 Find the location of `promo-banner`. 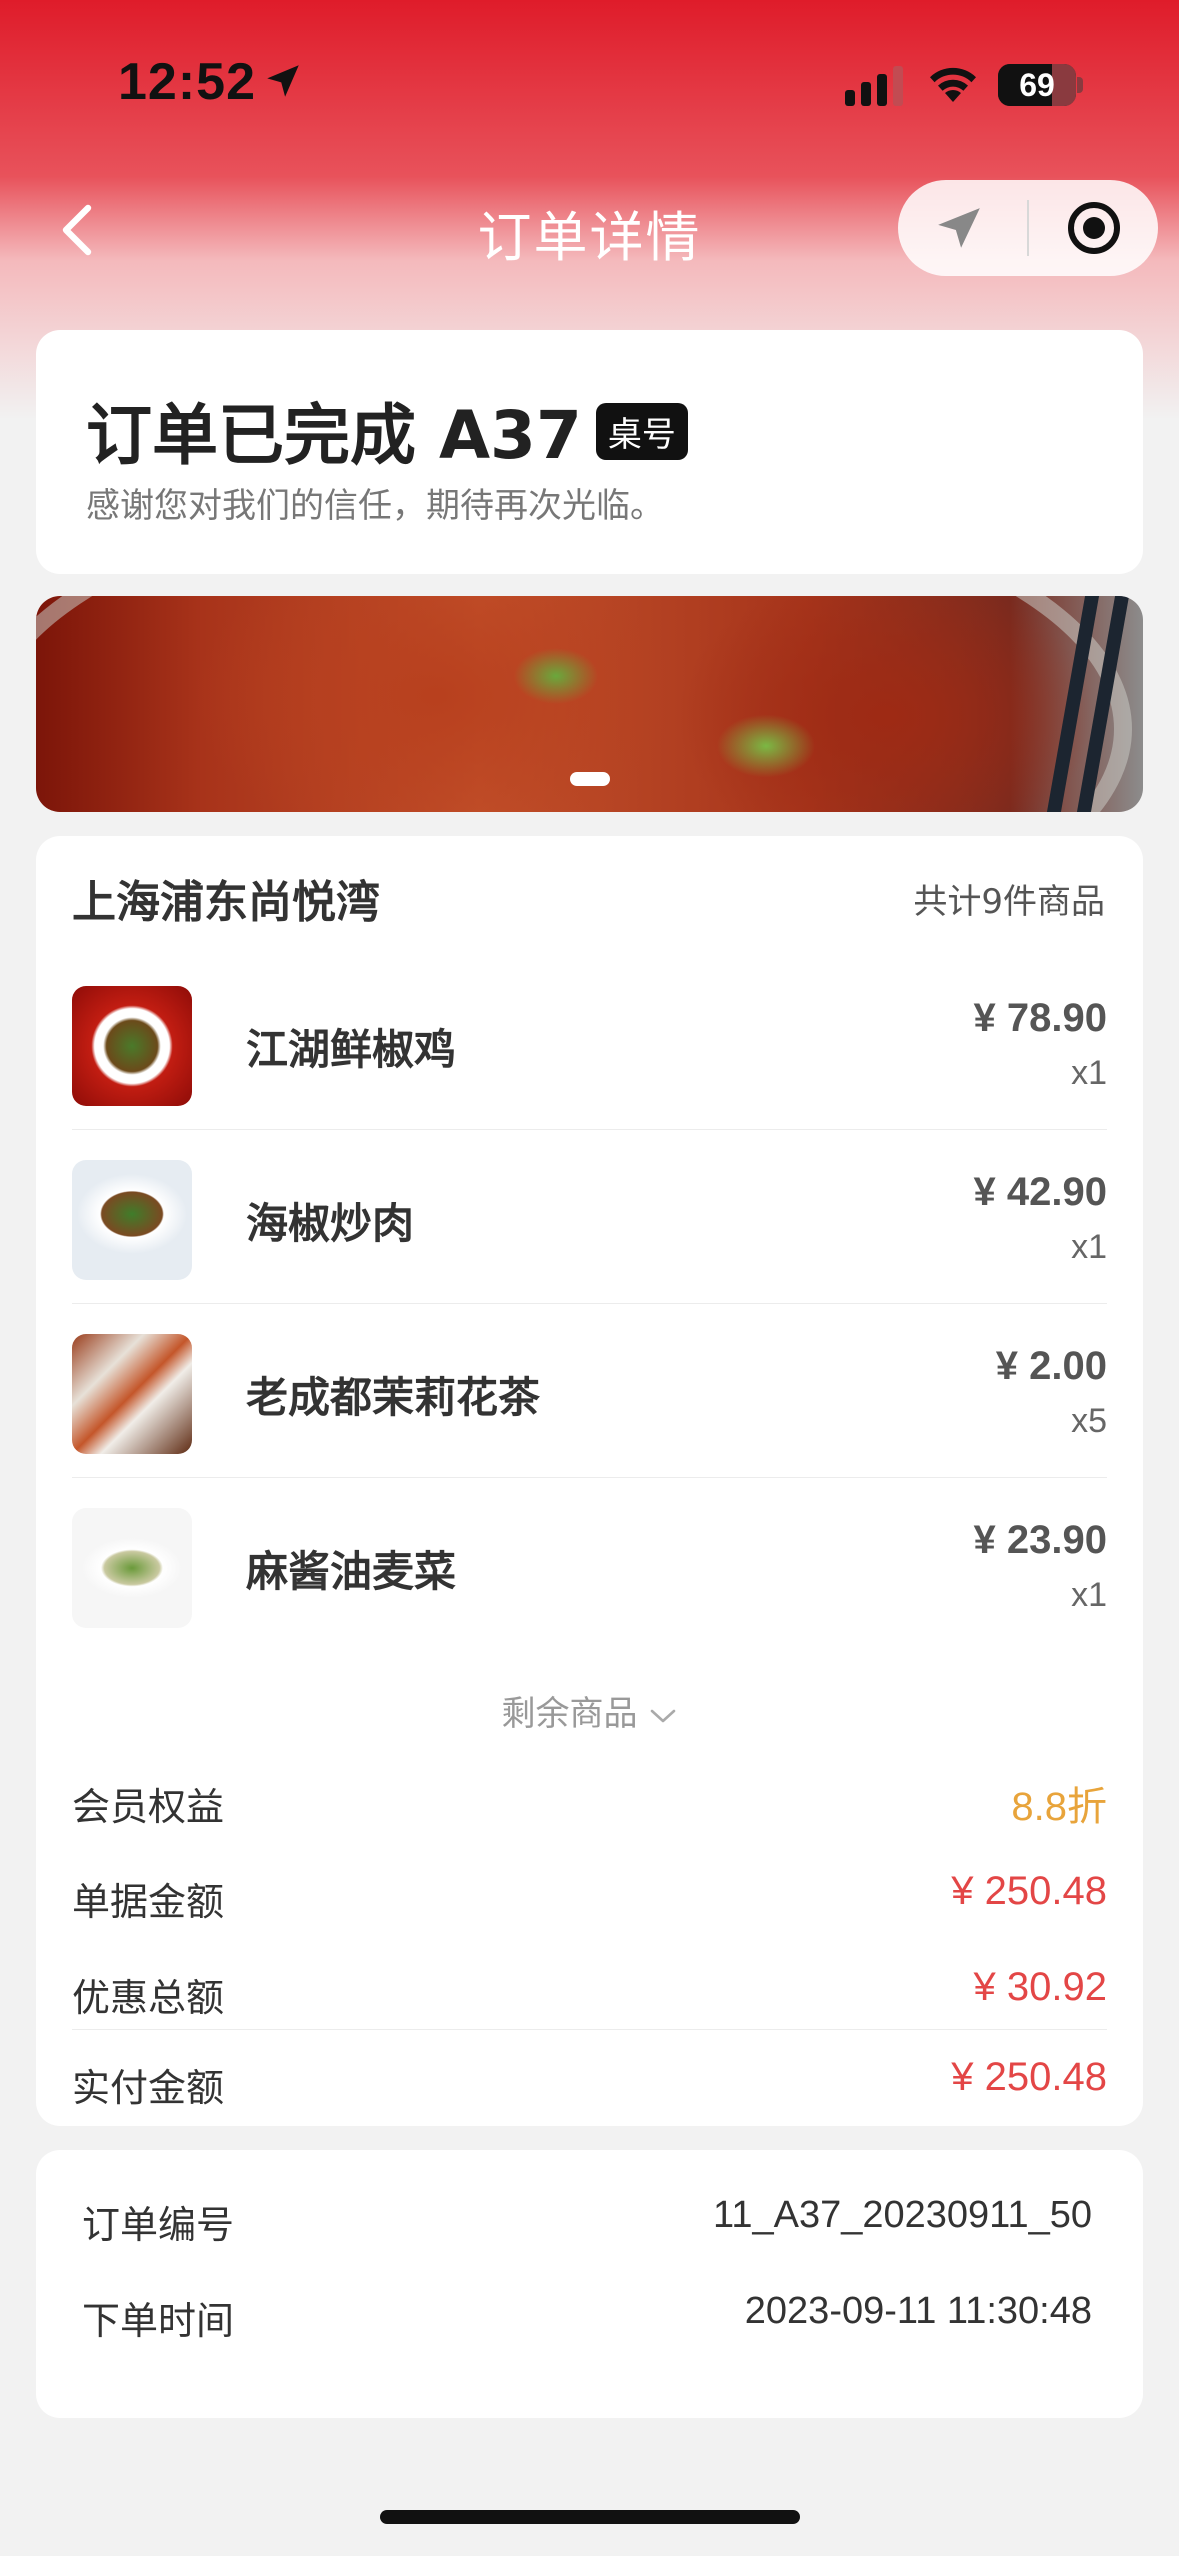

promo-banner is located at coordinates (589, 704).